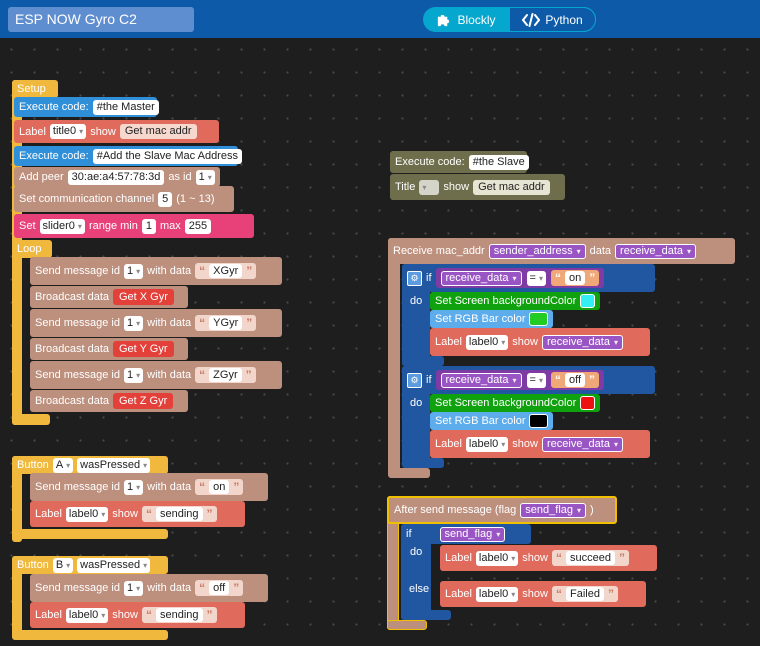 The width and height of the screenshot is (760, 646). What do you see at coordinates (466, 19) in the screenshot?
I see `blockly-mode-button: Blockly` at bounding box center [466, 19].